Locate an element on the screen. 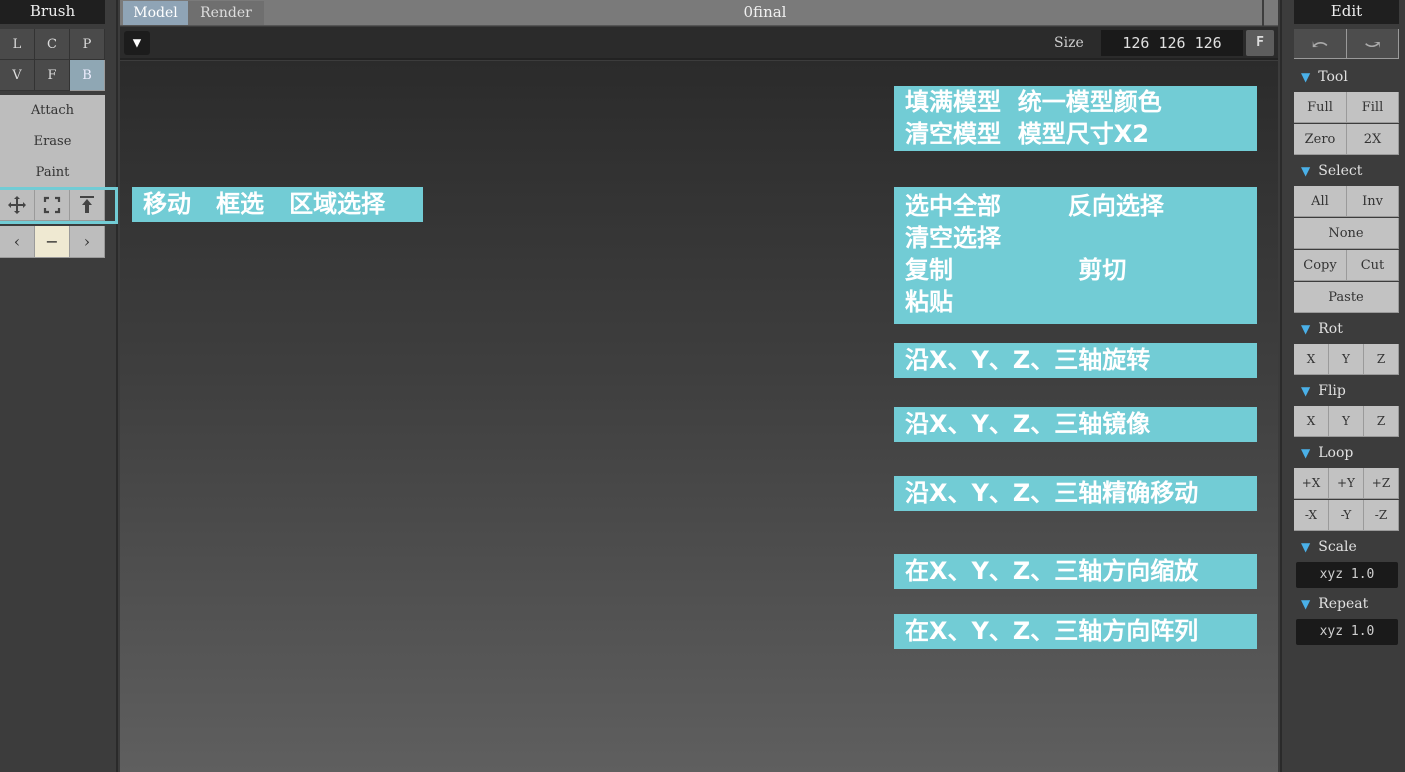  annotation-tools: 移动 框选 区域选择 is located at coordinates (277, 204).